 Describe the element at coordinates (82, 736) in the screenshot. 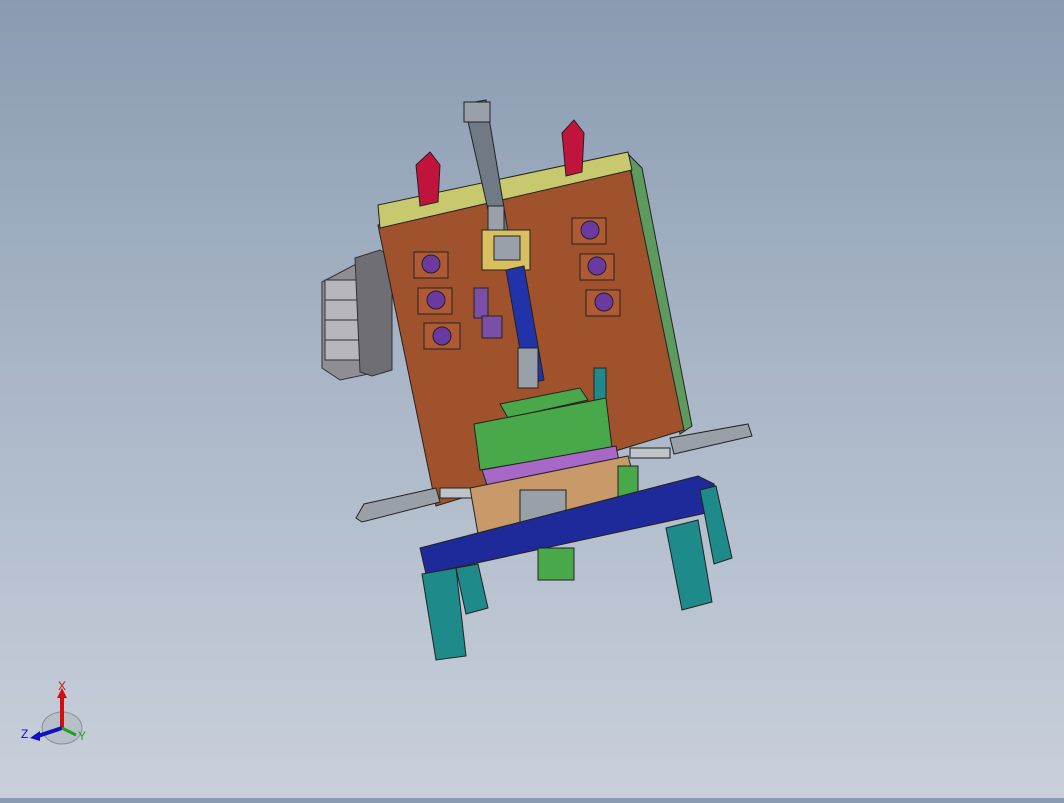

I see `y-axis-label: Y` at that location.